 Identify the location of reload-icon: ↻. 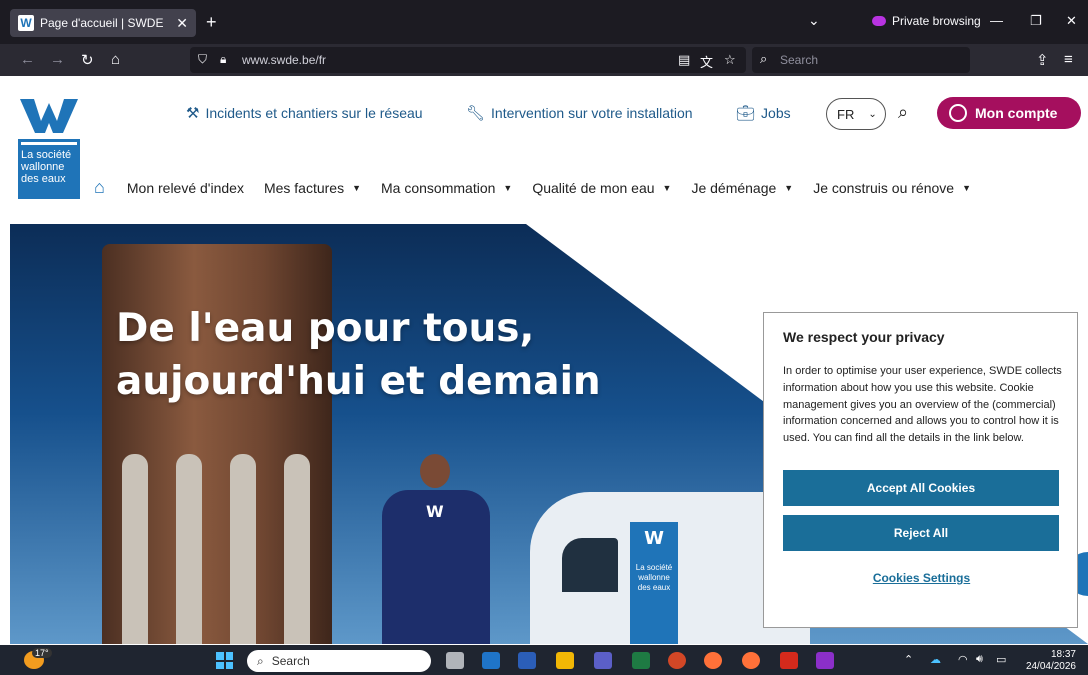
(87, 60).